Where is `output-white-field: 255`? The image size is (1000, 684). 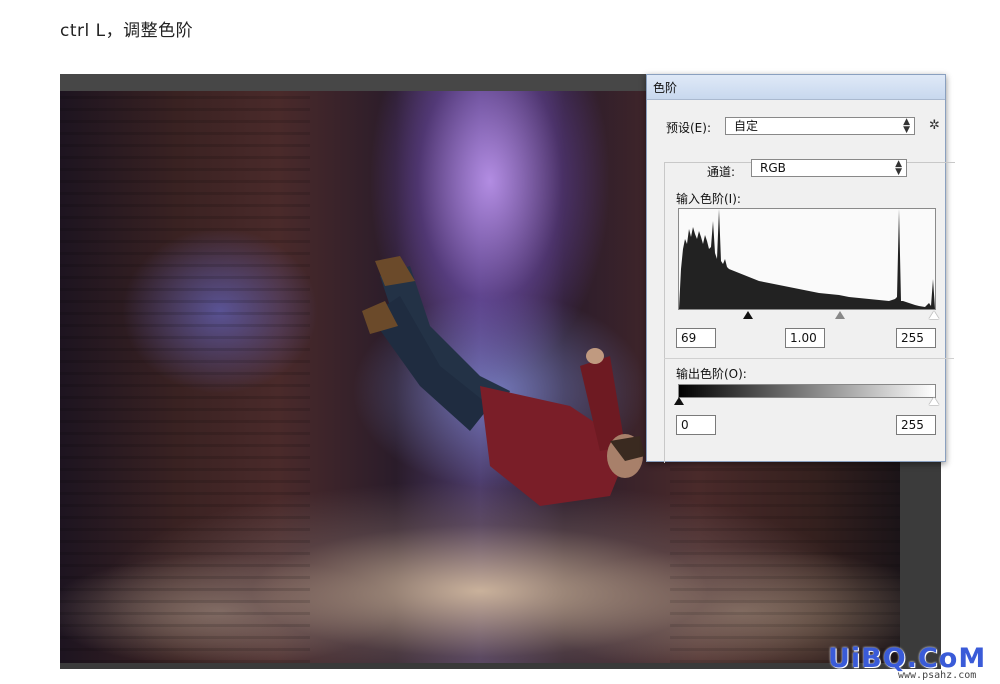
output-white-field: 255 is located at coordinates (916, 425).